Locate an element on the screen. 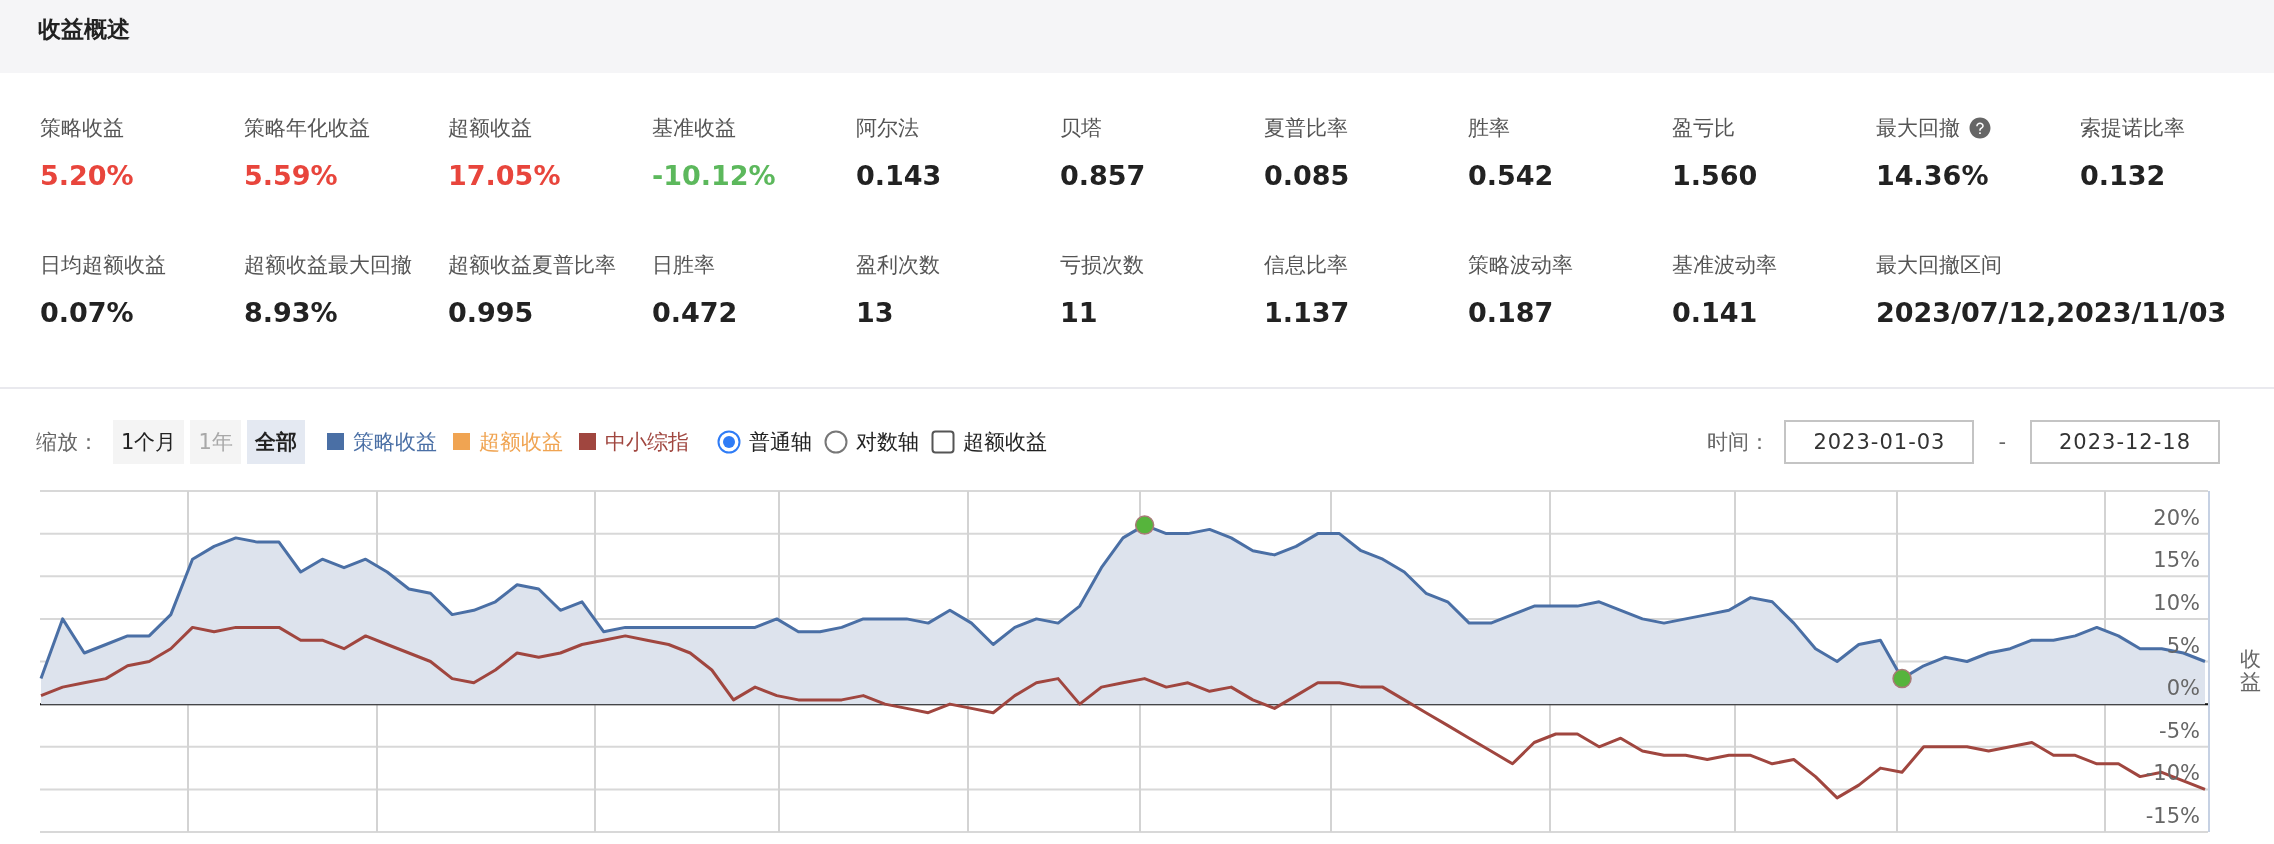 This screenshot has width=2274, height=844. metric-value: 0.141 is located at coordinates (1715, 313).